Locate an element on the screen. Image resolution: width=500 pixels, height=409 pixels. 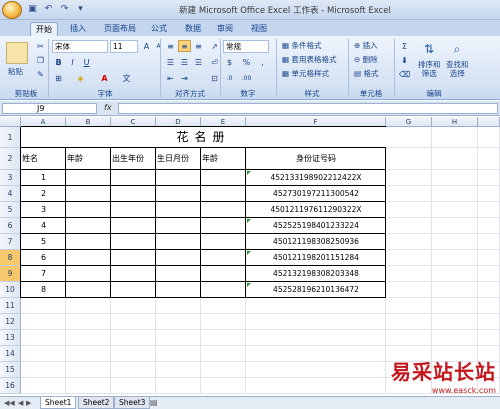
office-button is located at coordinates (12, 10).